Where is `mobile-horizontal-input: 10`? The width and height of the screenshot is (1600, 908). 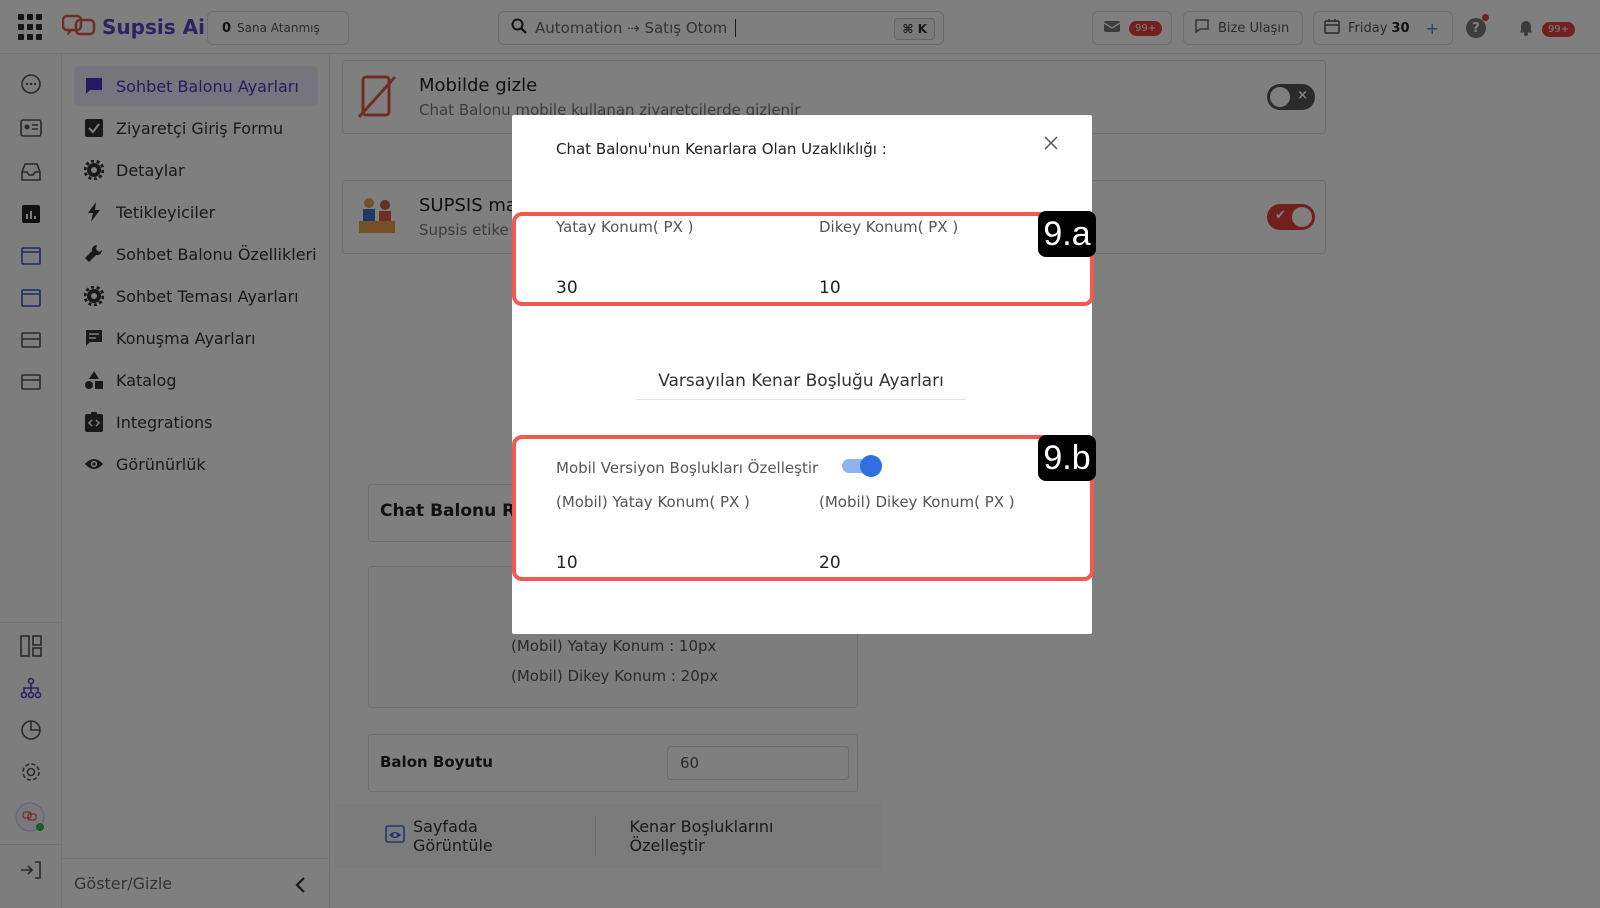
mobile-horizontal-input: 10 is located at coordinates (567, 563).